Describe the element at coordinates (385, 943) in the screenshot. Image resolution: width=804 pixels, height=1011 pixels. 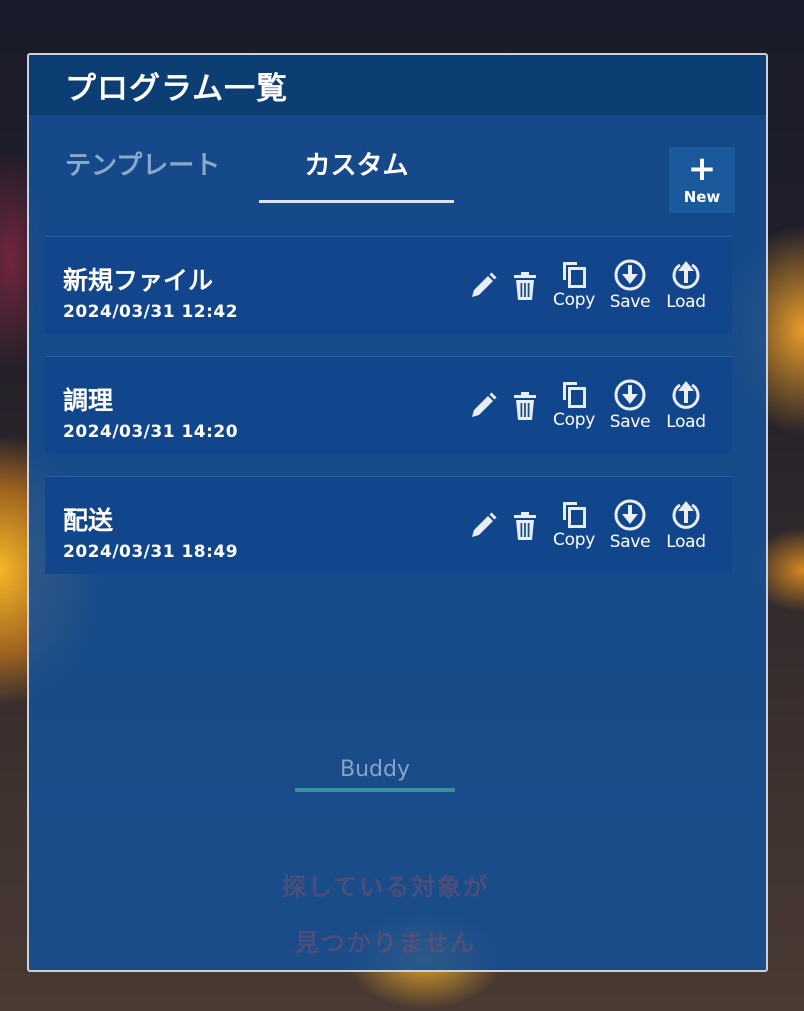
I see `empty-message-line2: 見つかりません` at that location.